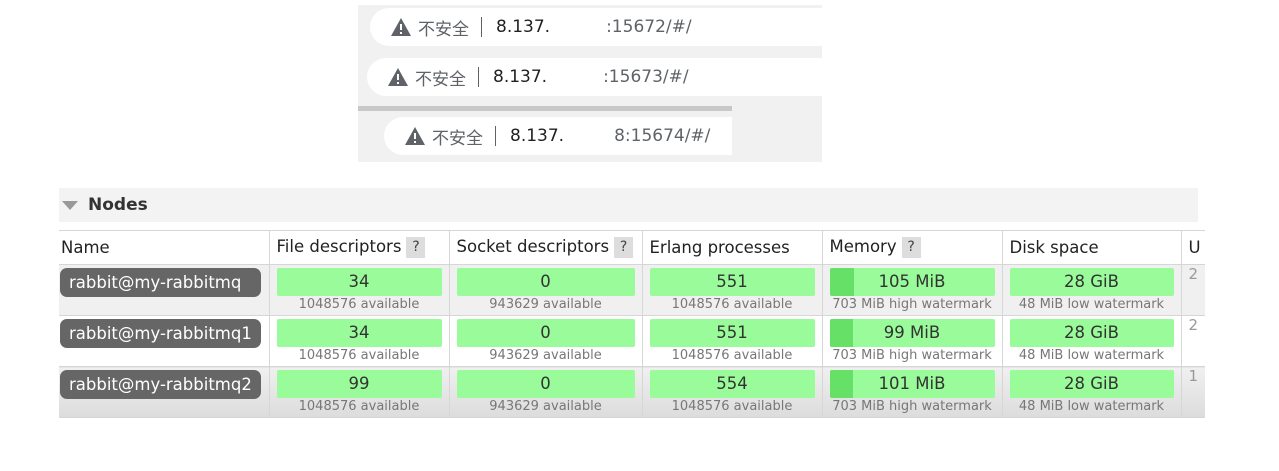 The width and height of the screenshot is (1279, 471). I want to click on url-port-path: :15672/#/, so click(649, 27).